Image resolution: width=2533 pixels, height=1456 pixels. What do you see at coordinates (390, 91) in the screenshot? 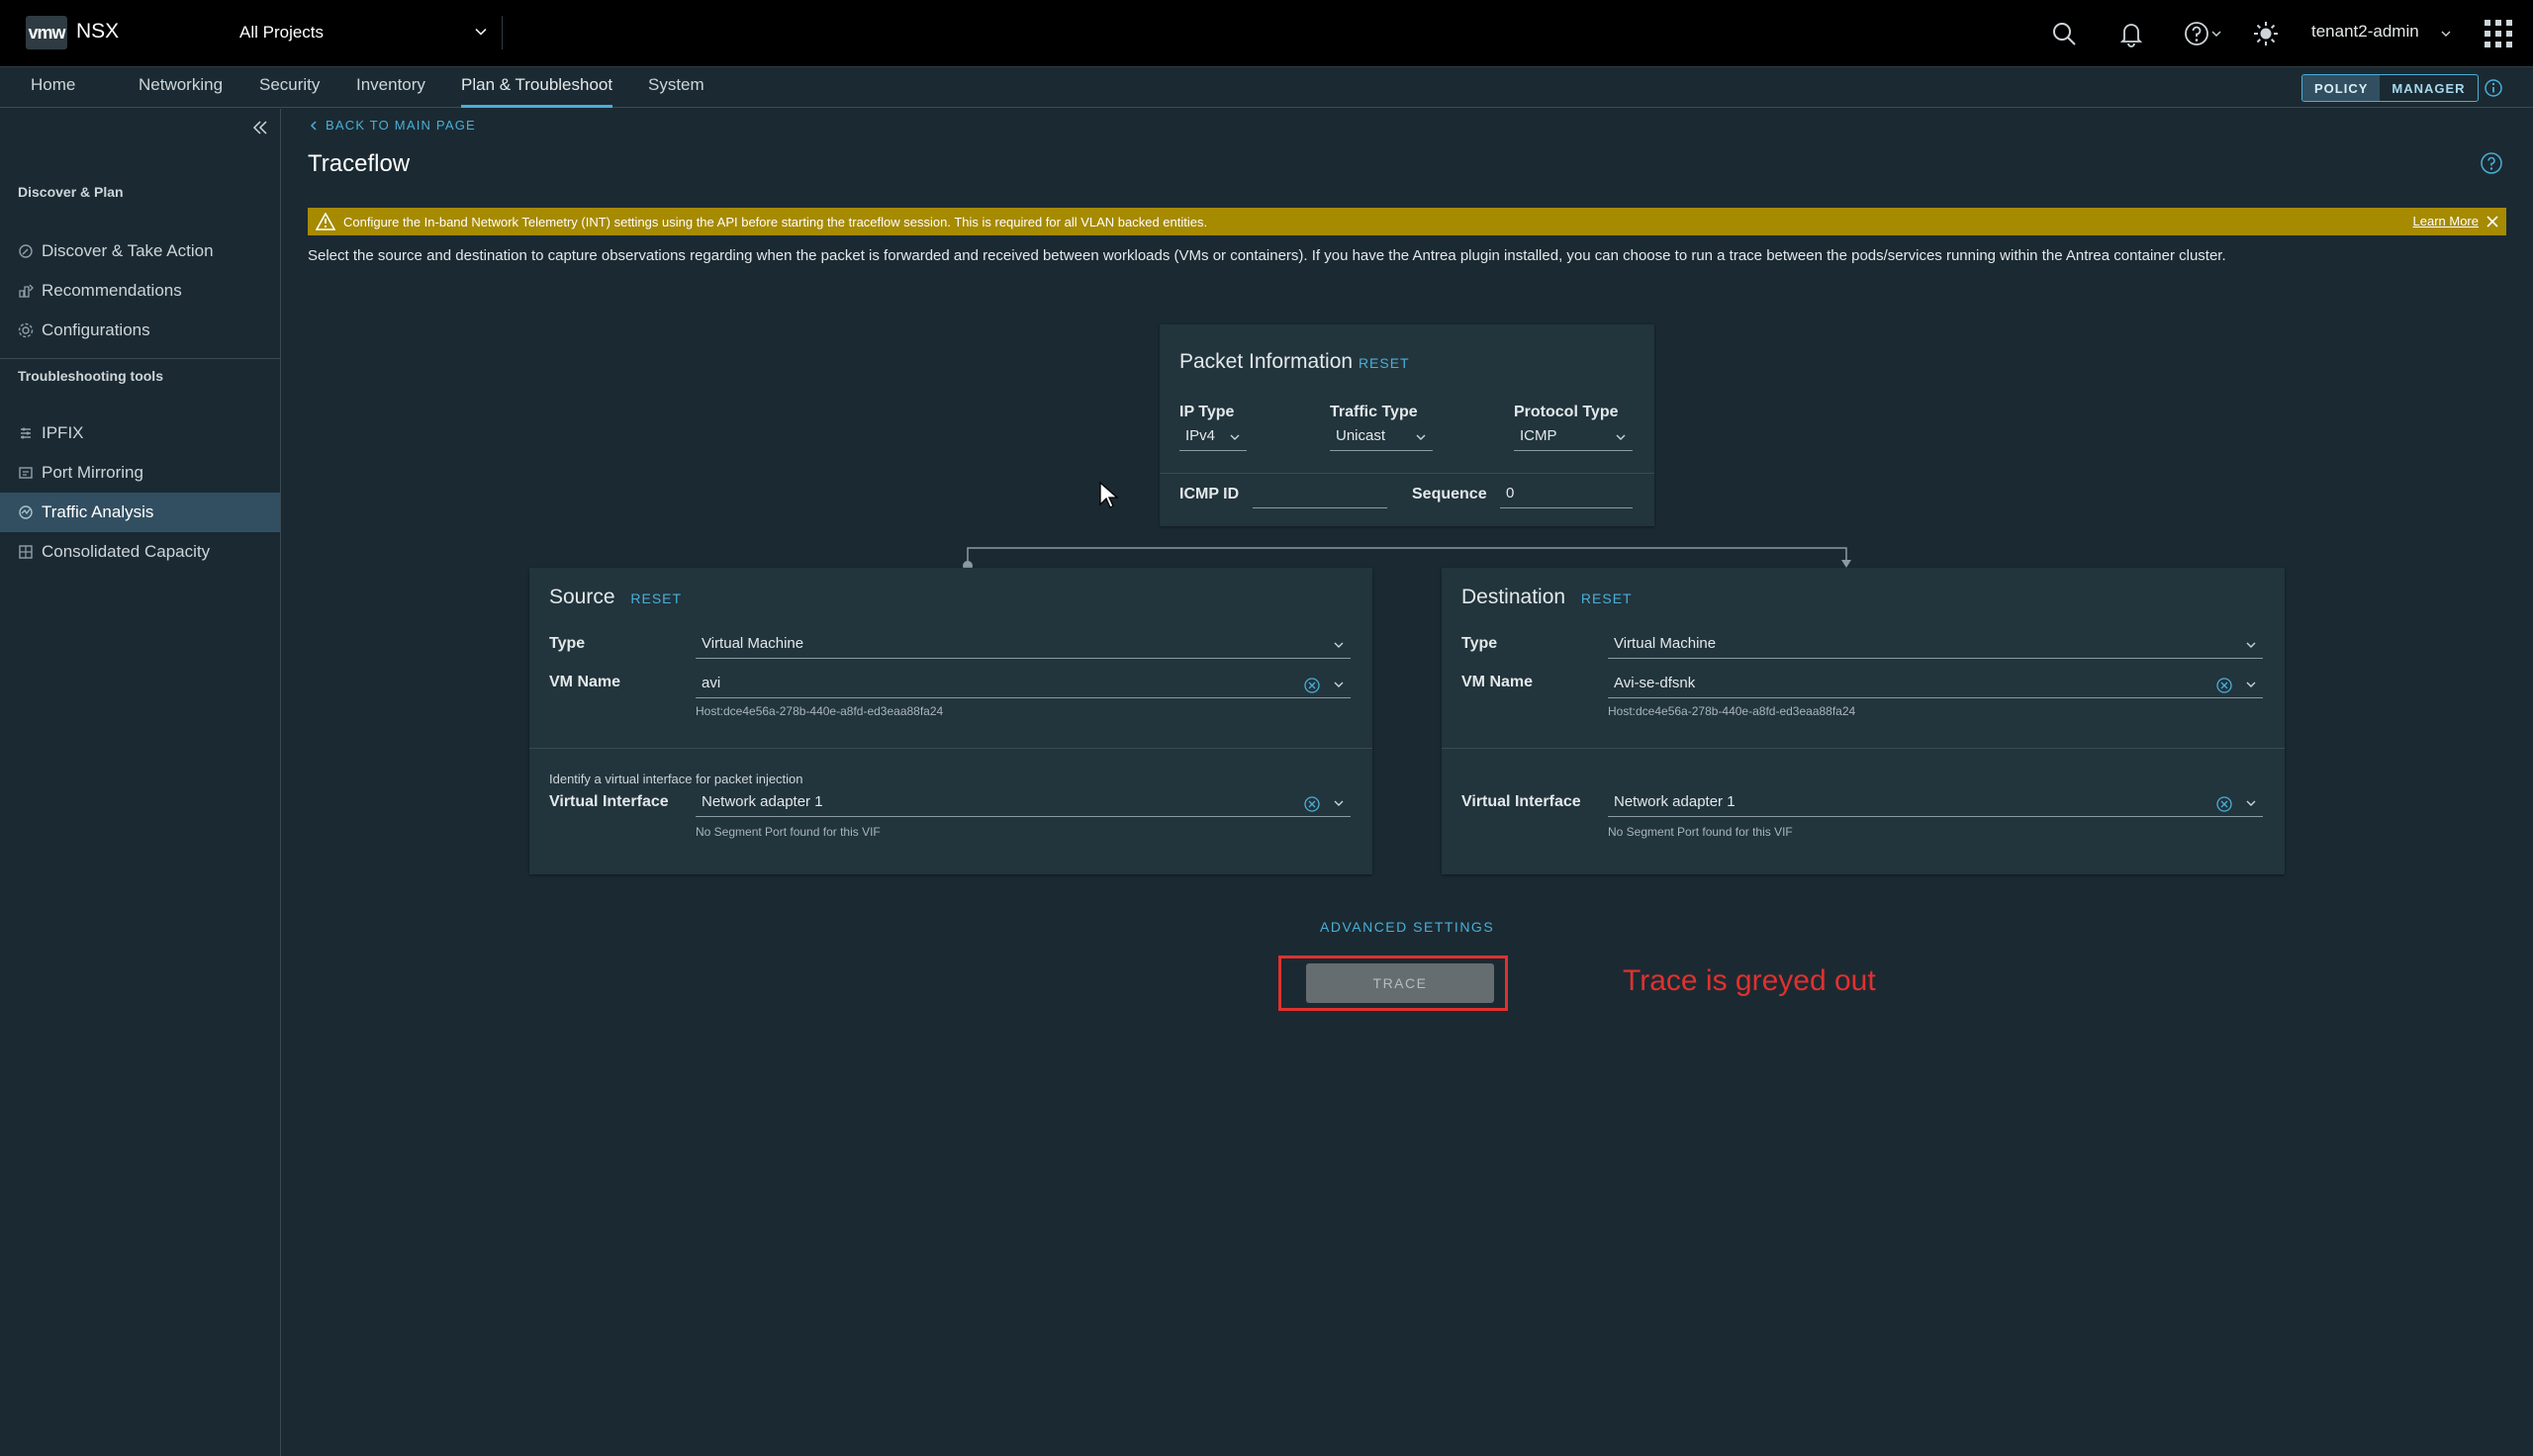
I see `tab-inventory: Inventory` at bounding box center [390, 91].